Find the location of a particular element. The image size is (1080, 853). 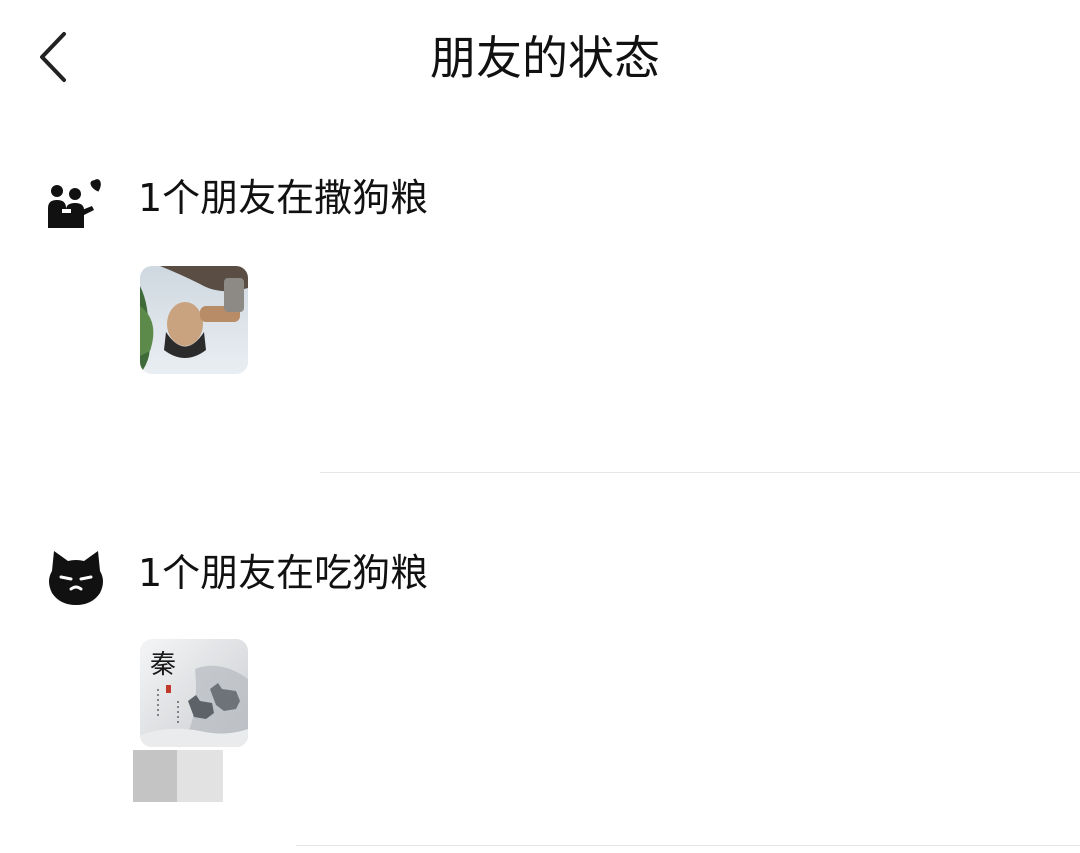

friend-avatar: 秦 is located at coordinates (194, 693).